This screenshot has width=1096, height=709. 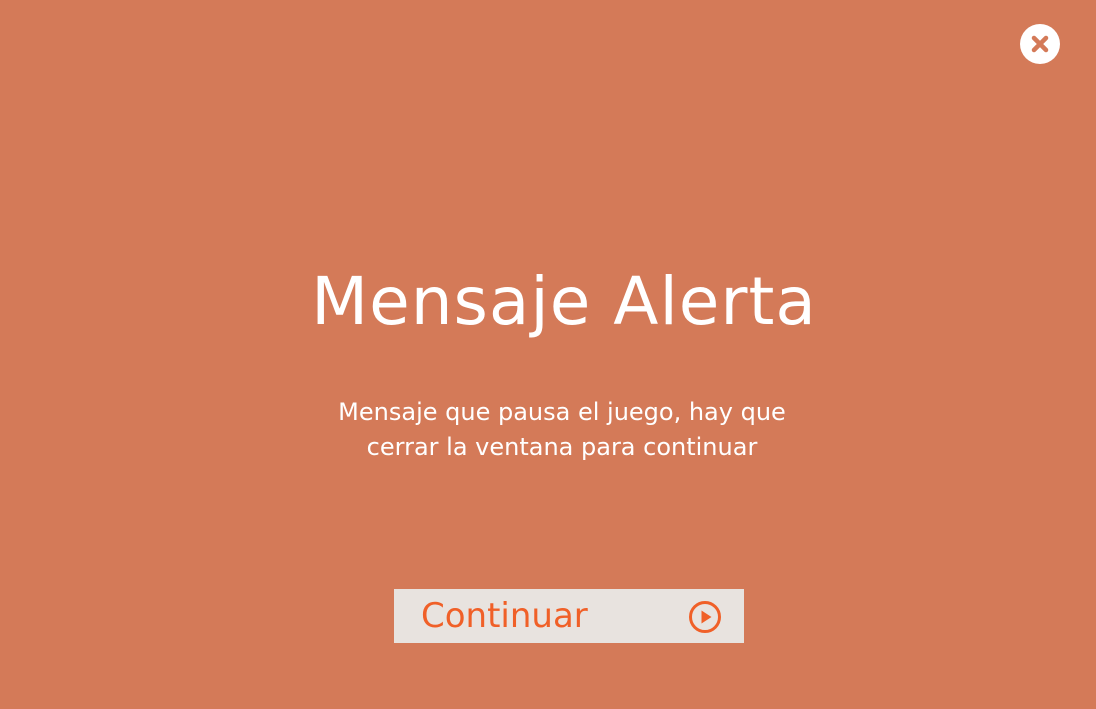 What do you see at coordinates (564, 301) in the screenshot?
I see `alert-title: Mensaje Alerta` at bounding box center [564, 301].